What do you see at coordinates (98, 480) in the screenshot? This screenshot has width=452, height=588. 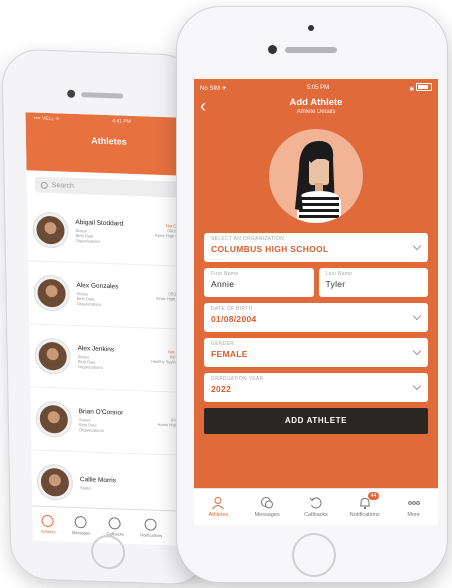 I see `athlete-name: Callie Morris` at bounding box center [98, 480].